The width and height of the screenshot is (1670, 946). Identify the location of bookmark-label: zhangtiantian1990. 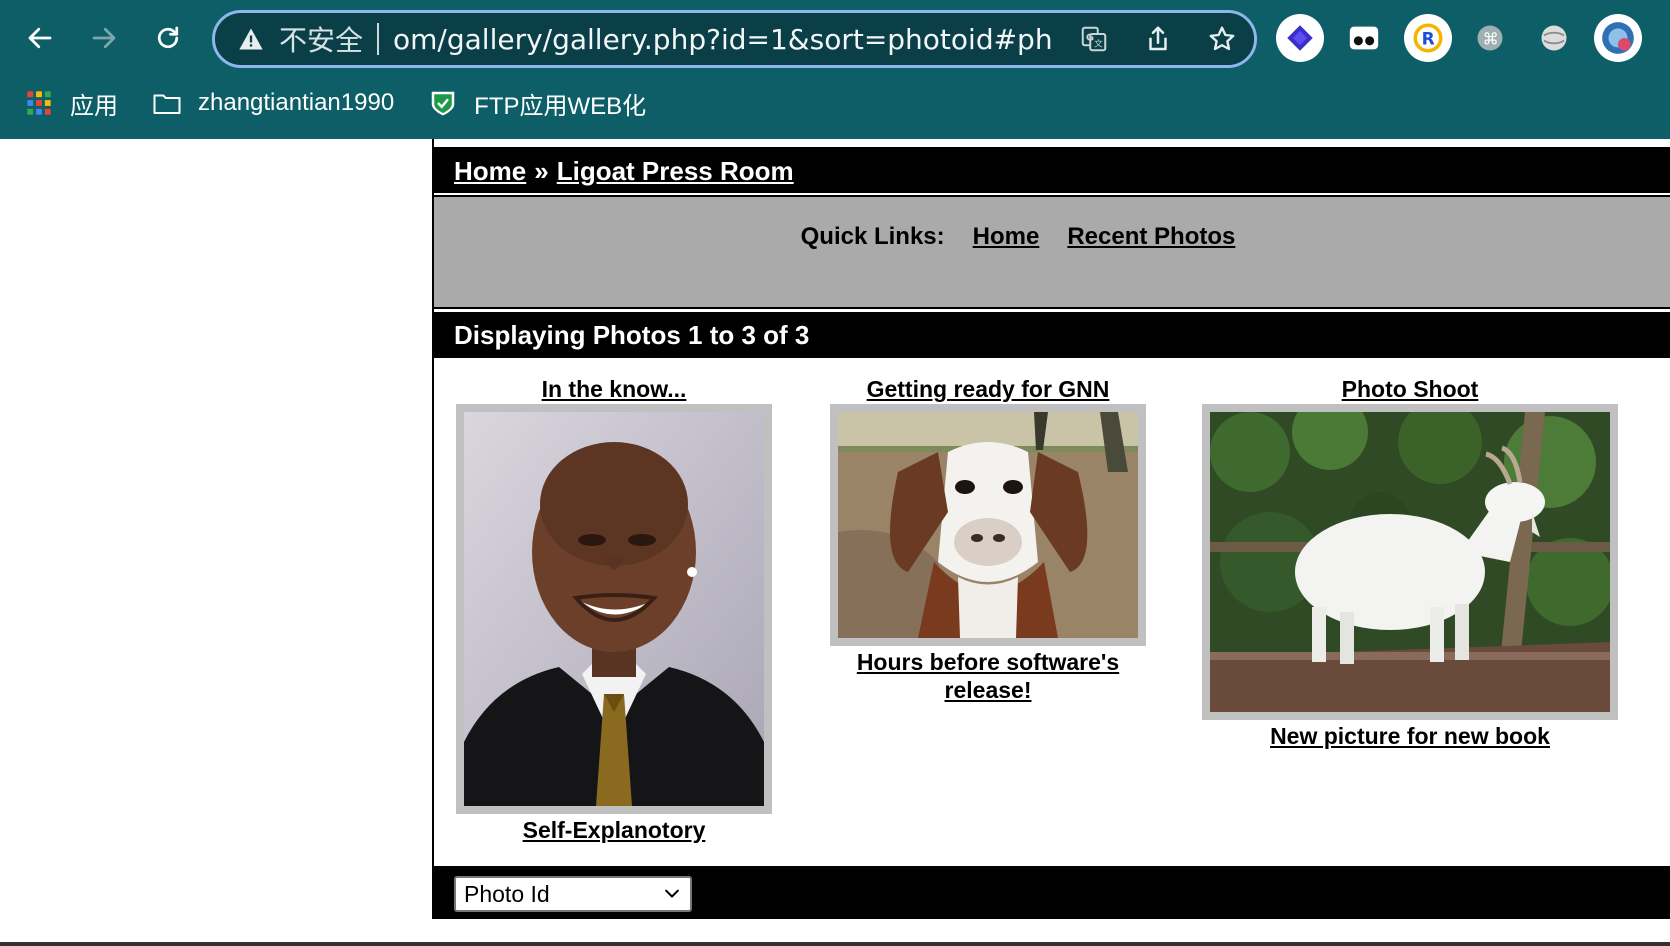
(296, 102).